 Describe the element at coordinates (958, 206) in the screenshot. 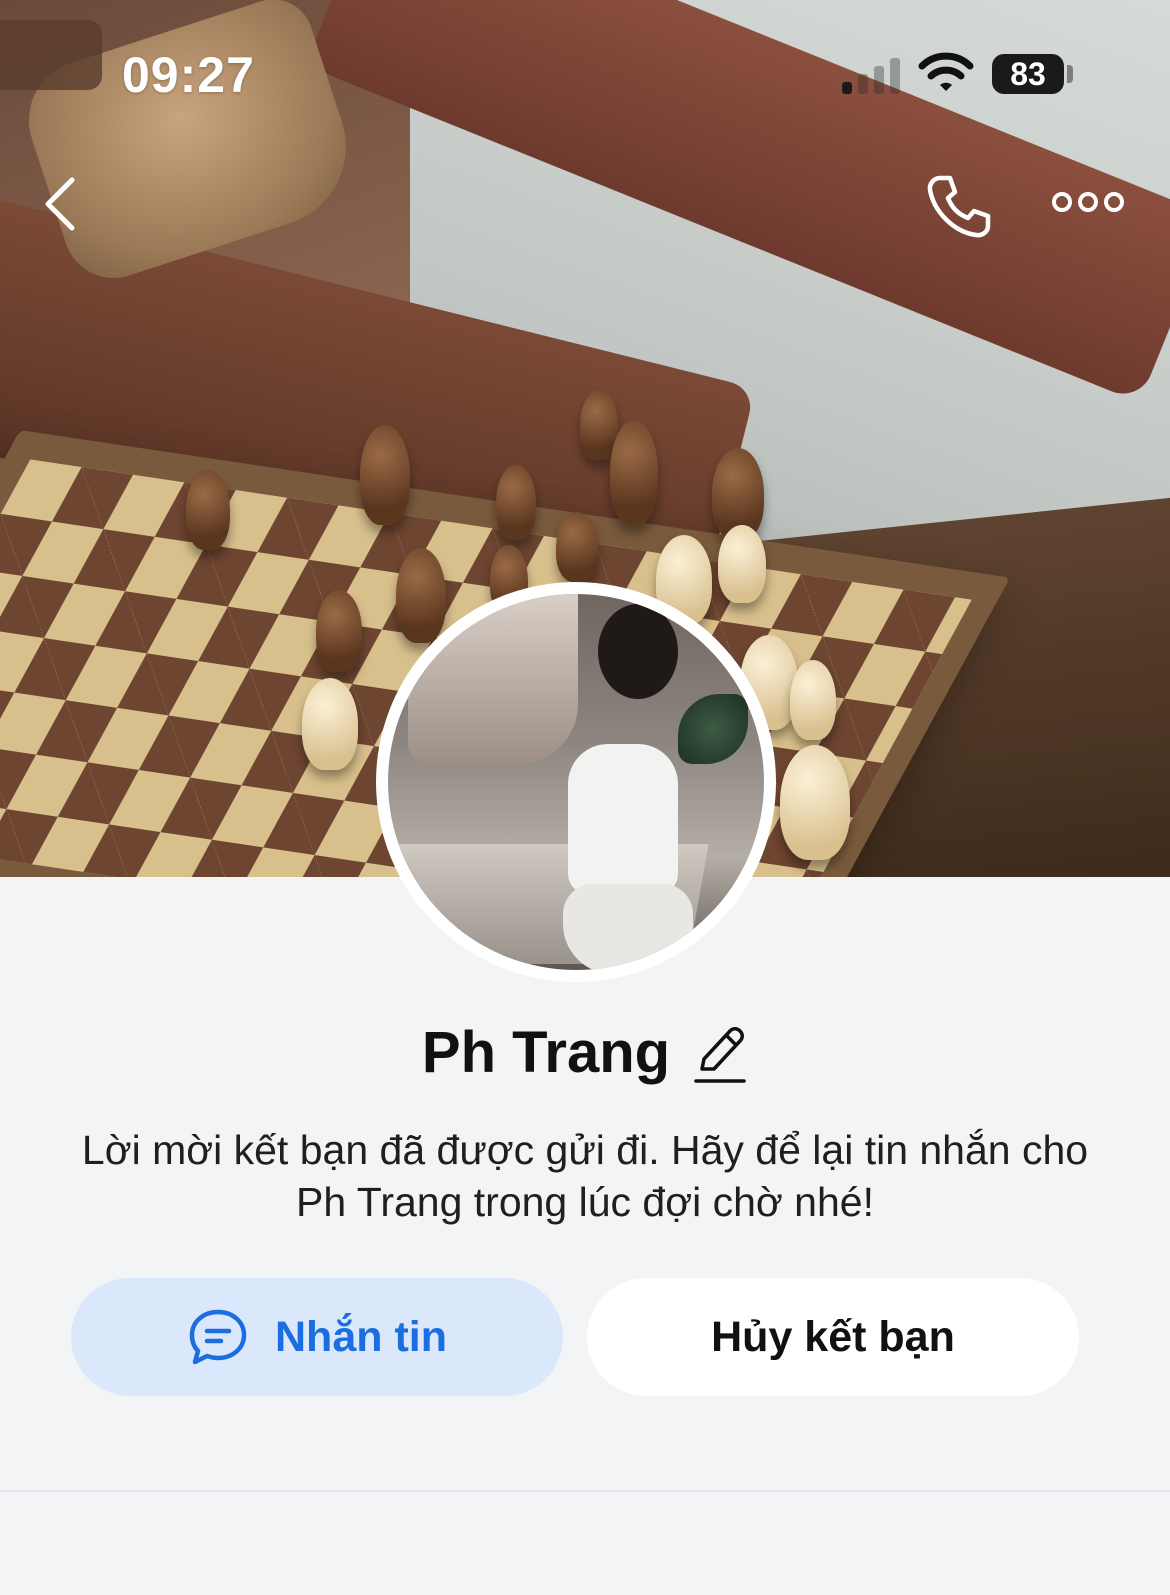

I see `phone-icon` at that location.